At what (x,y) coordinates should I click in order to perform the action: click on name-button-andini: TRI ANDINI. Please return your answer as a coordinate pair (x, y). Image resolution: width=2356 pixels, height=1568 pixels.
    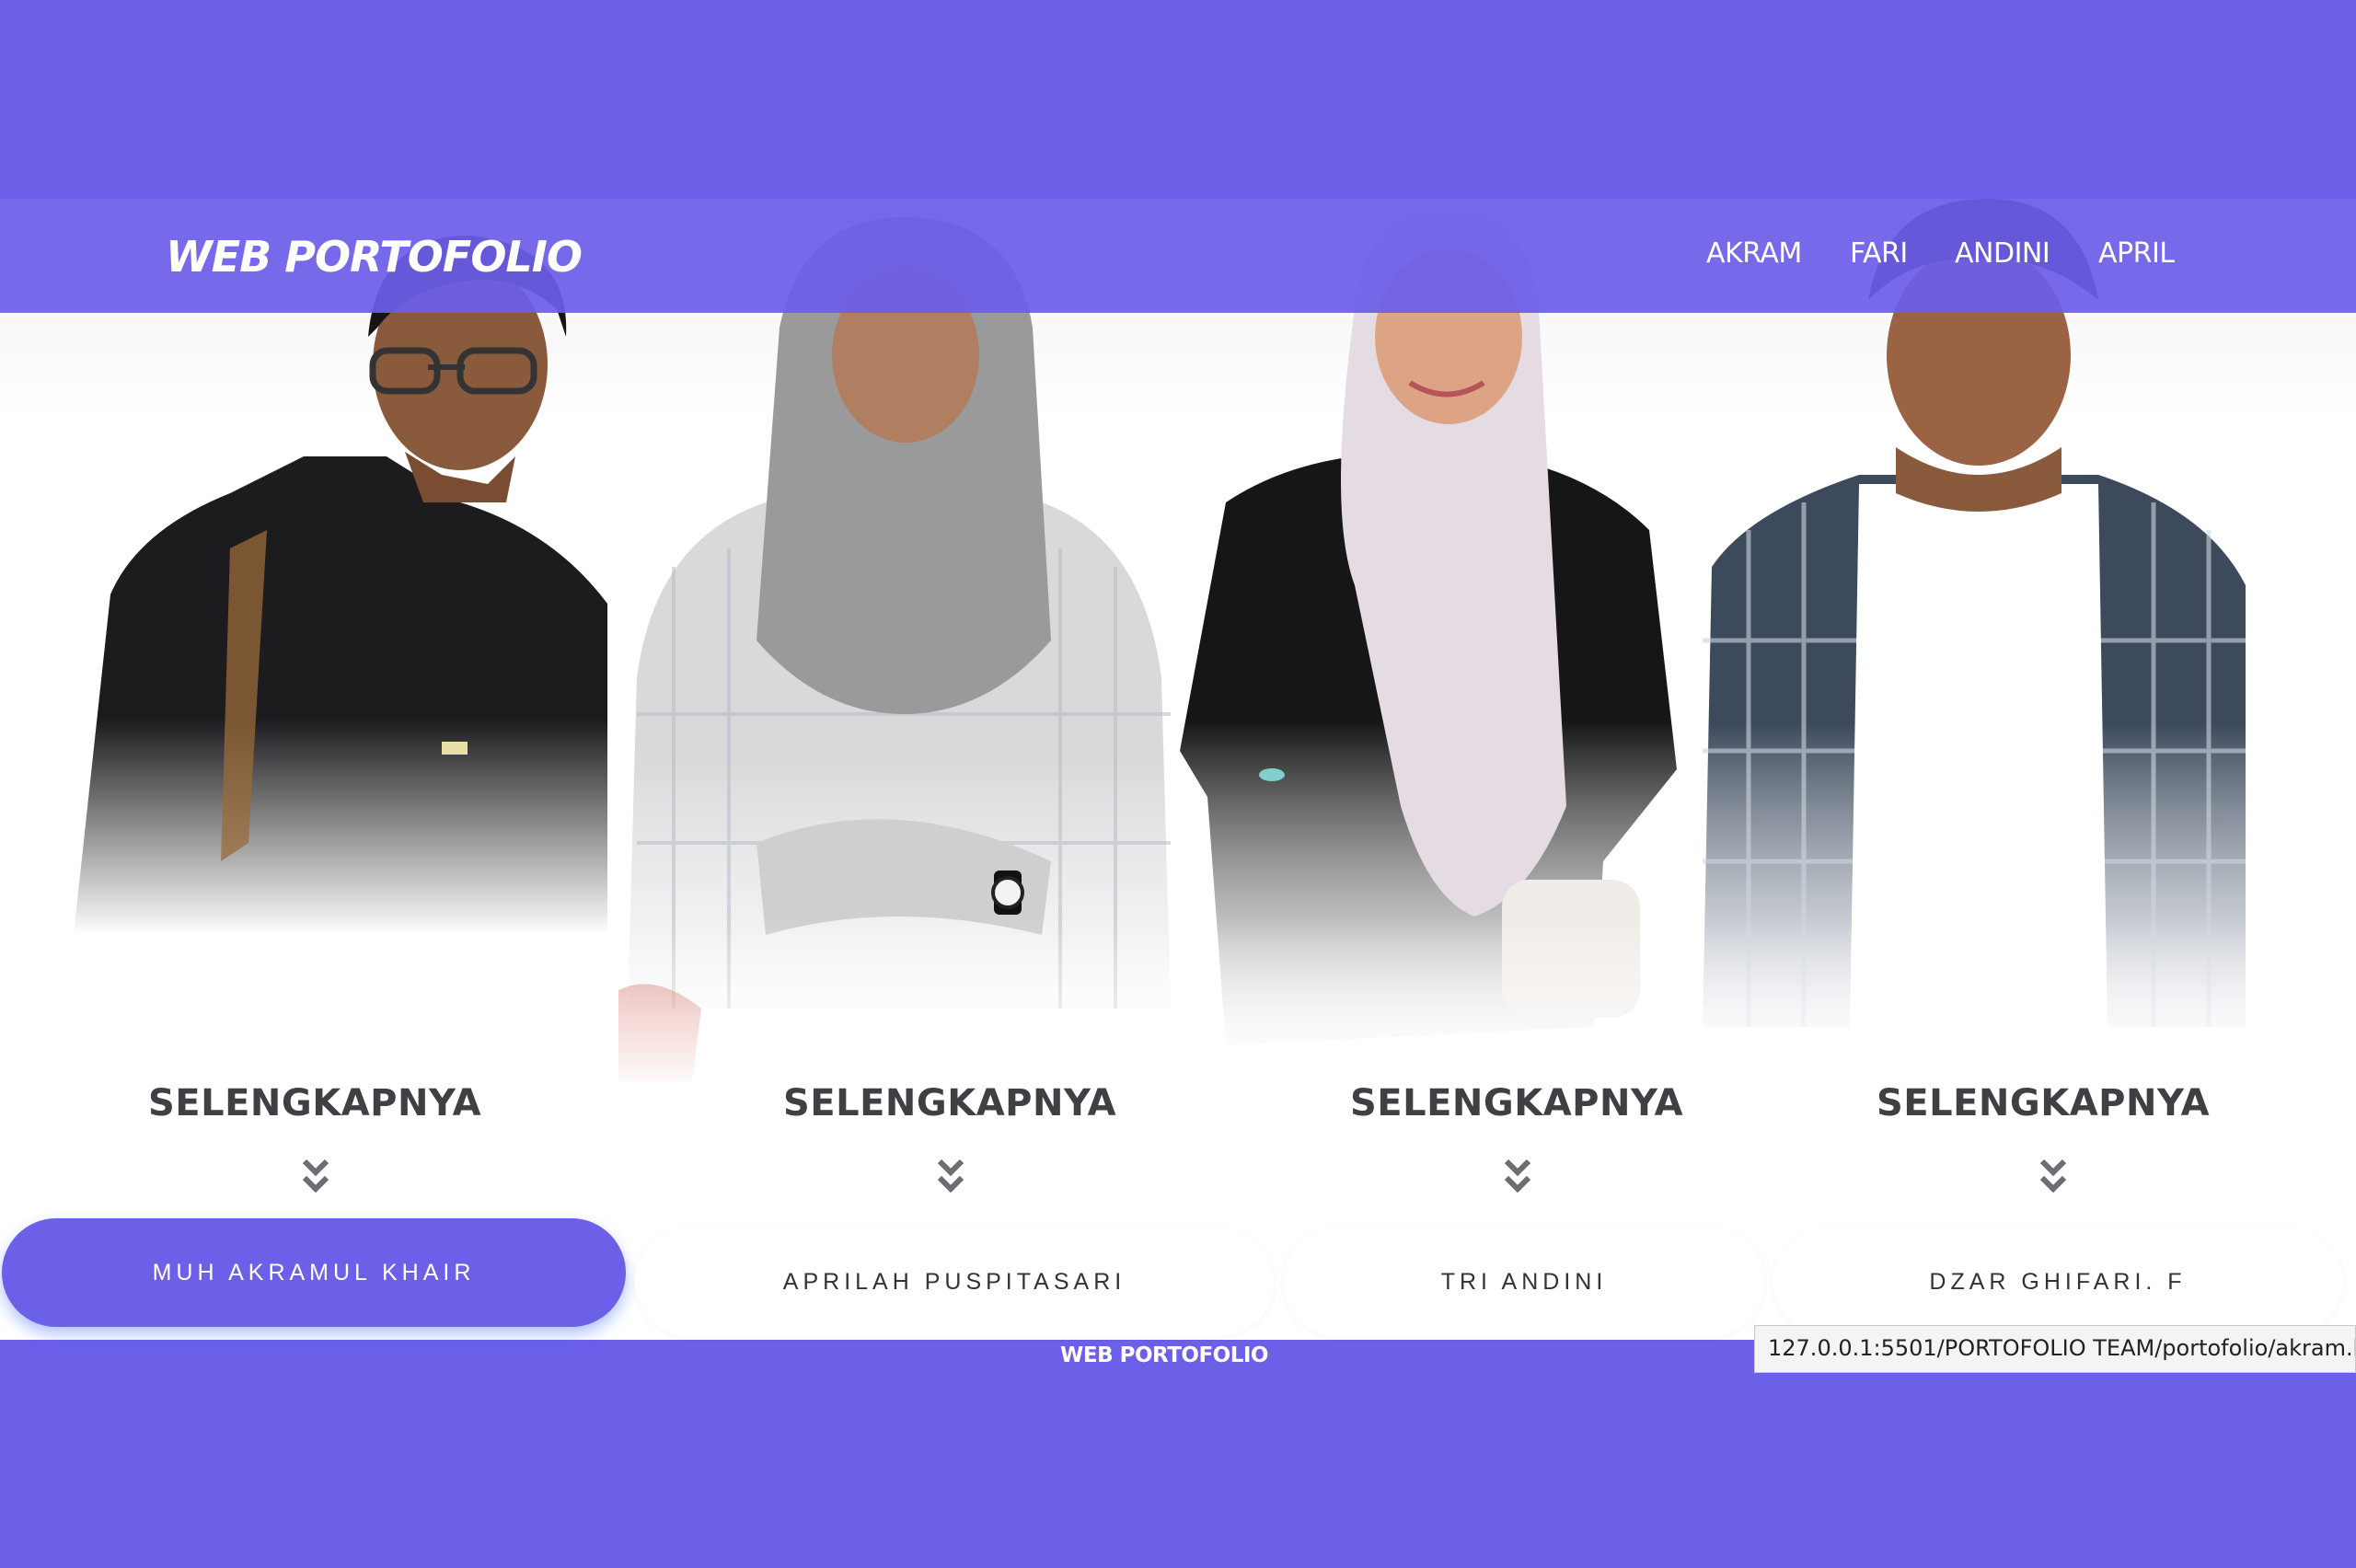
    Looking at the image, I should click on (1524, 1282).